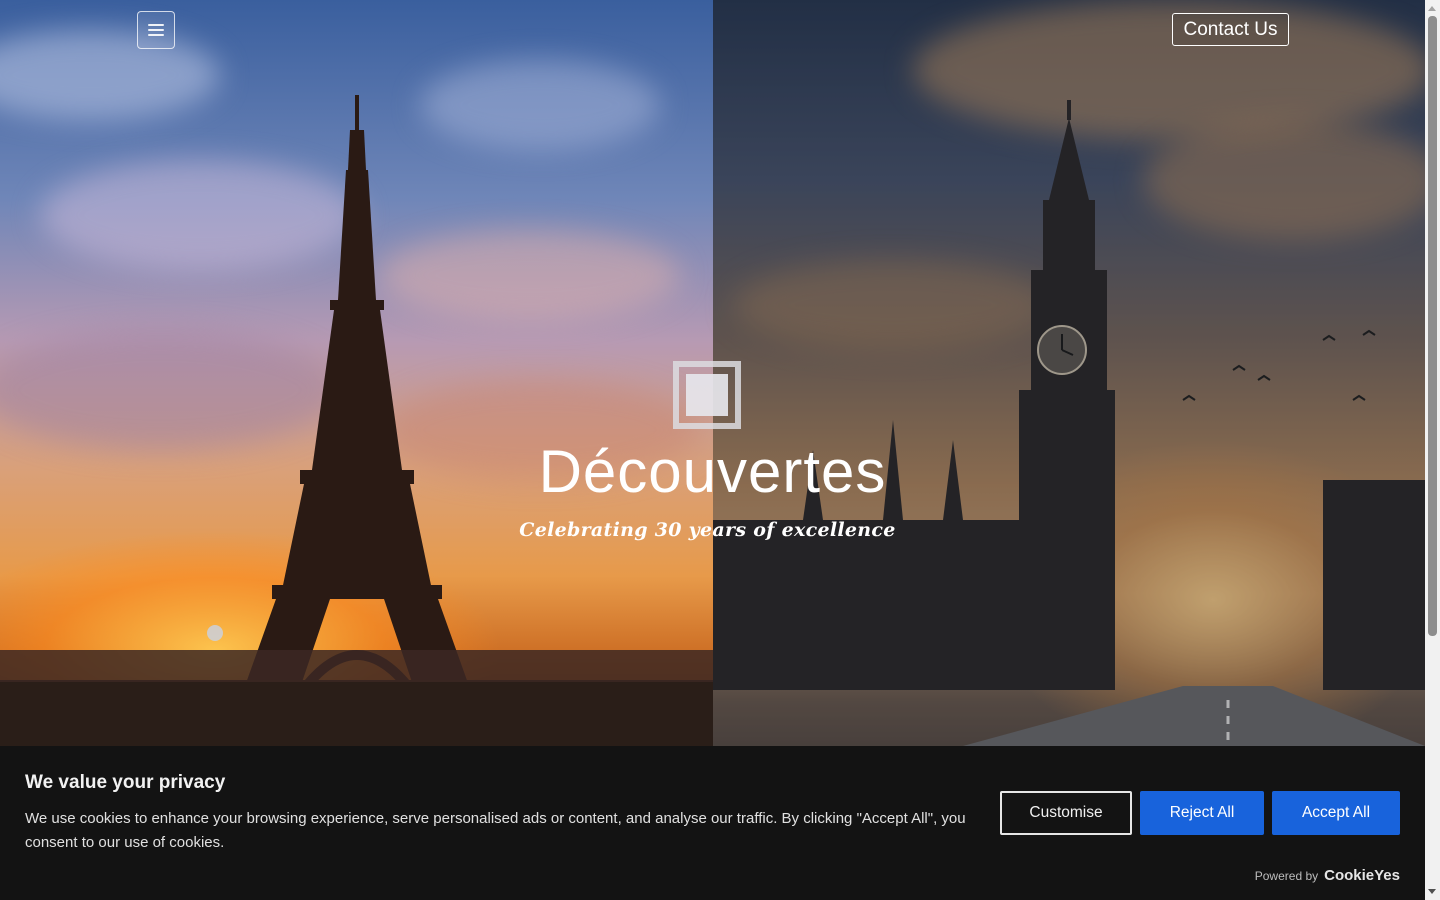  I want to click on powered-by-label: Powered by CookieYes, so click(1327, 875).